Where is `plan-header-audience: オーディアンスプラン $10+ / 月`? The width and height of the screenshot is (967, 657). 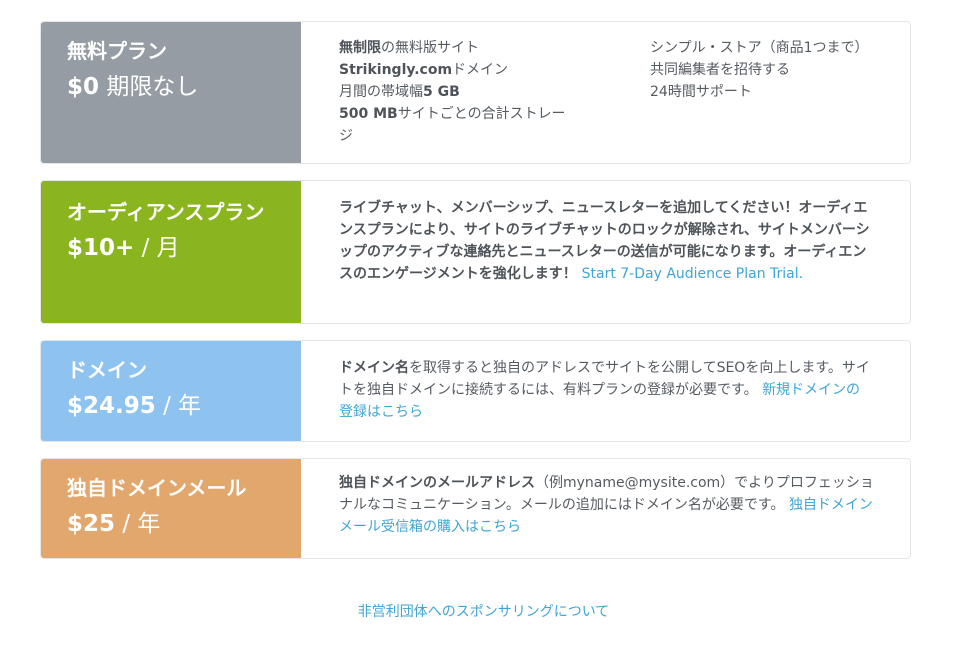 plan-header-audience: オーディアンスプラン $10+ / 月 is located at coordinates (171, 252).